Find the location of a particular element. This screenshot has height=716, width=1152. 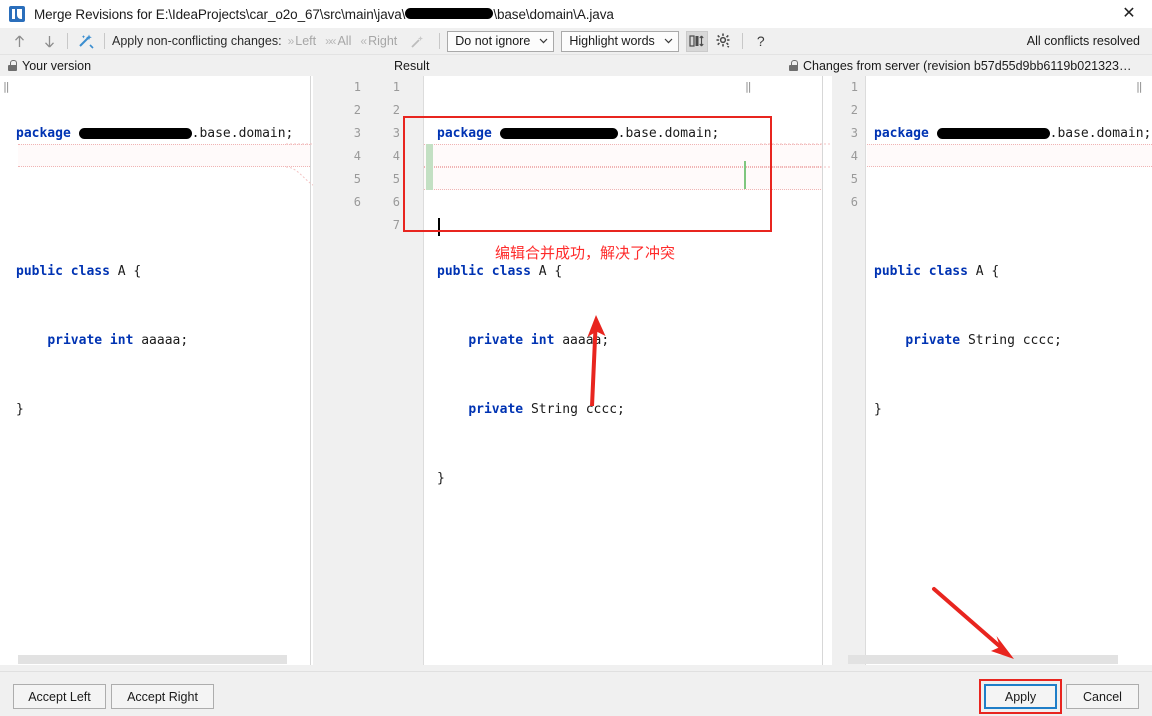

line-number: 3 is located at coordinates (854, 133).